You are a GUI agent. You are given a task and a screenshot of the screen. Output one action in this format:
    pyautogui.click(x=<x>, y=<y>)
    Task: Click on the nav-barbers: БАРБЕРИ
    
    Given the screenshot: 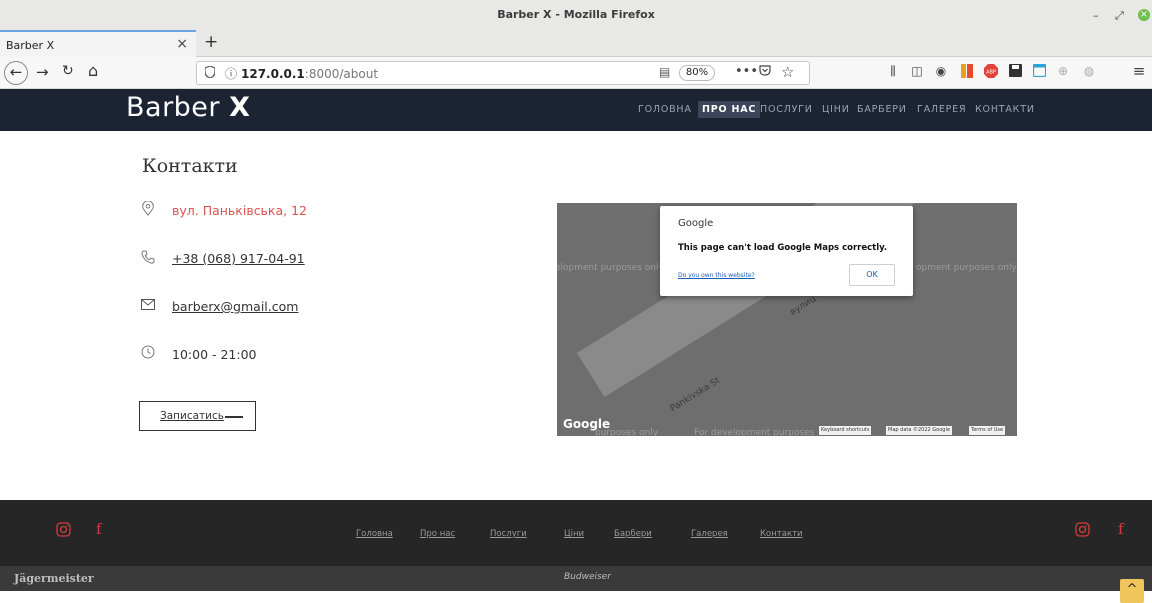 What is the action you would take?
    pyautogui.click(x=882, y=109)
    